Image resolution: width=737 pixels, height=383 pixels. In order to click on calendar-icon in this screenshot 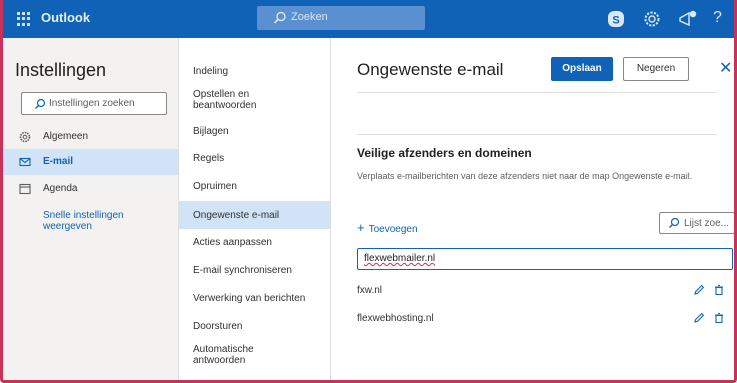, I will do `click(25, 189)`.